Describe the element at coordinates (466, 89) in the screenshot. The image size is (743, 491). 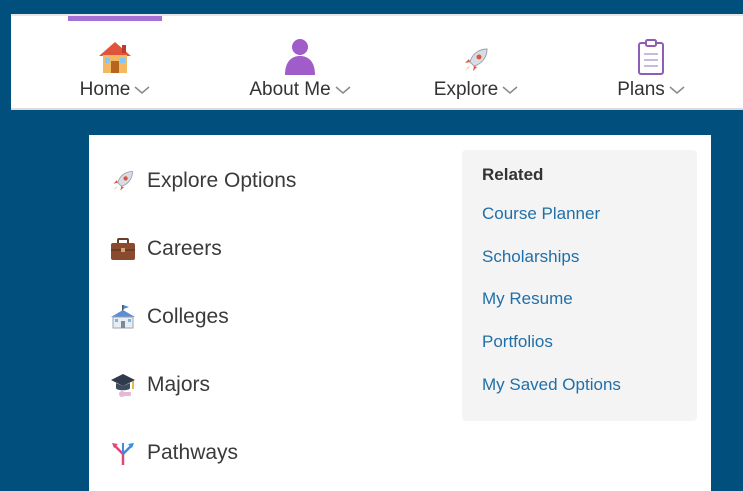
I see `nav-item-explore-label: Explore` at that location.